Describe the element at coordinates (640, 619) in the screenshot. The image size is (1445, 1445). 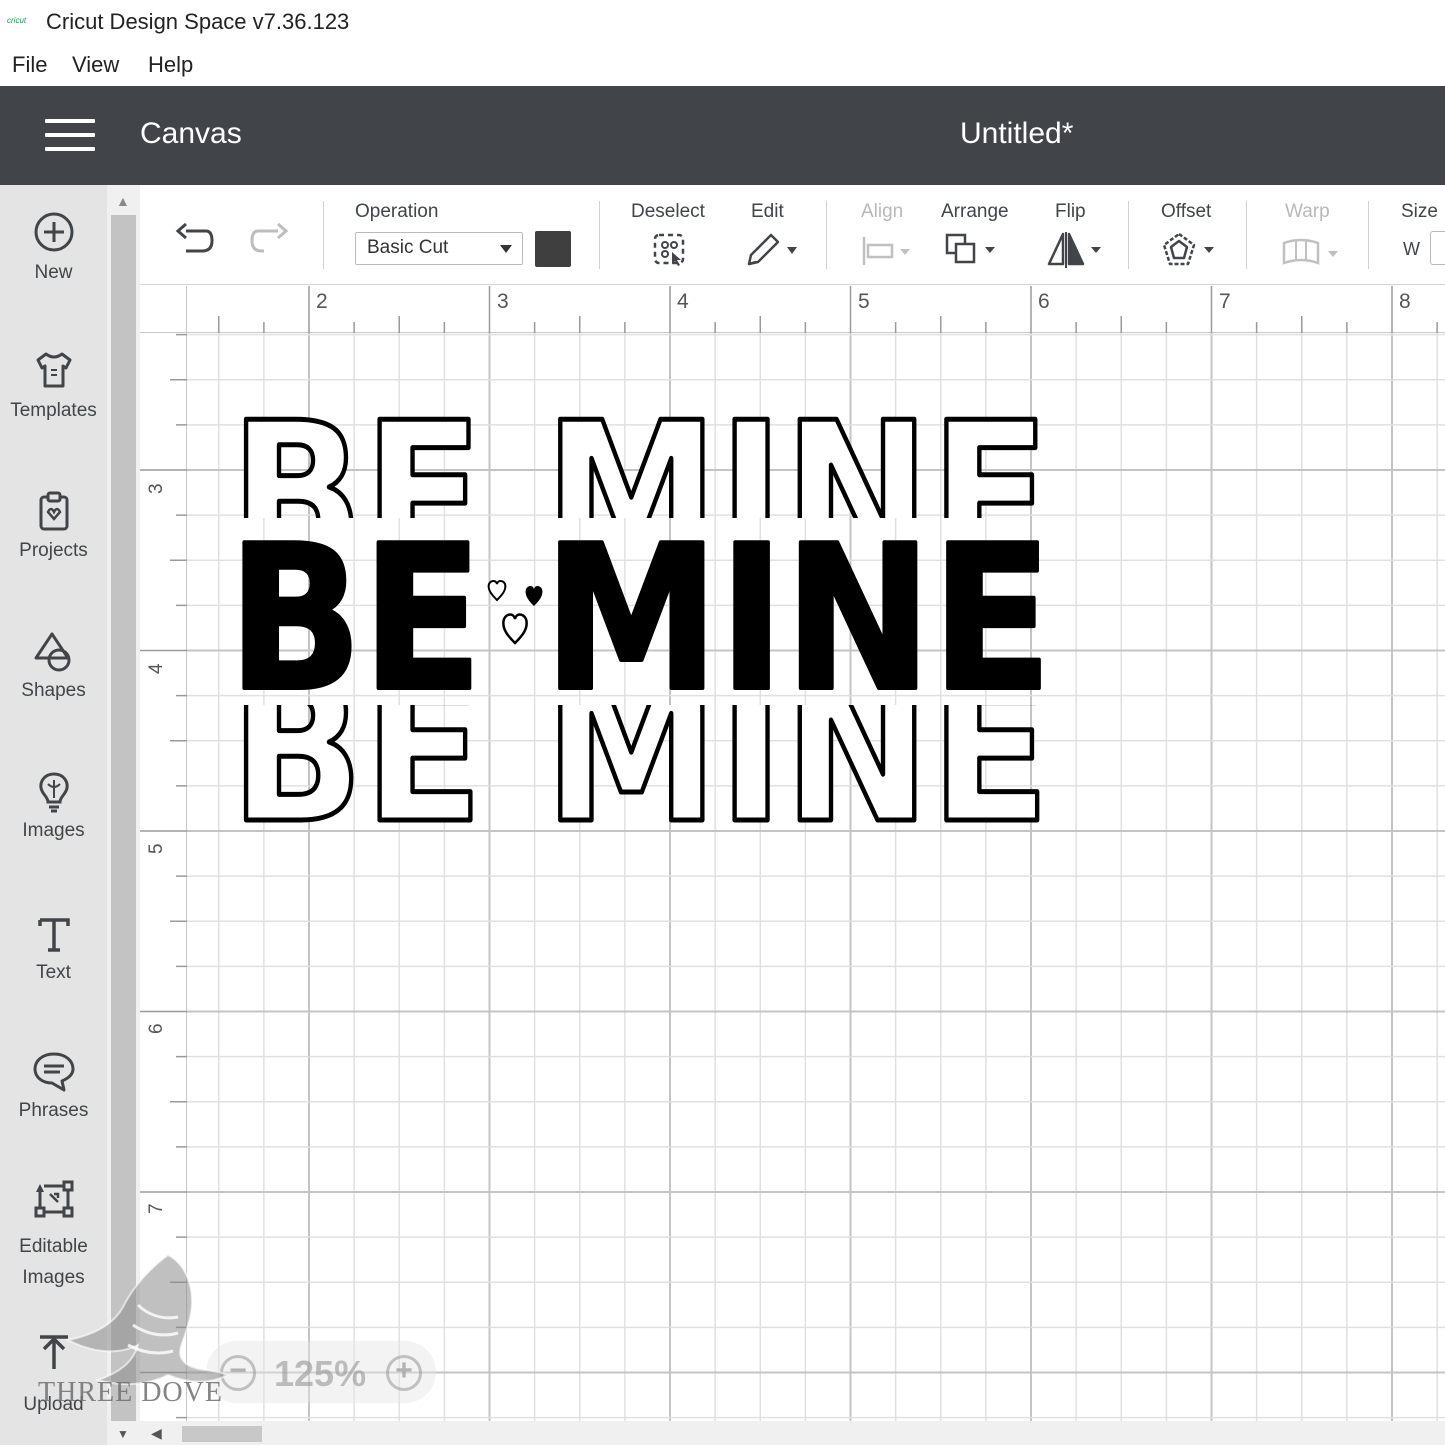
I see `design-text-middle: BE MINE` at that location.